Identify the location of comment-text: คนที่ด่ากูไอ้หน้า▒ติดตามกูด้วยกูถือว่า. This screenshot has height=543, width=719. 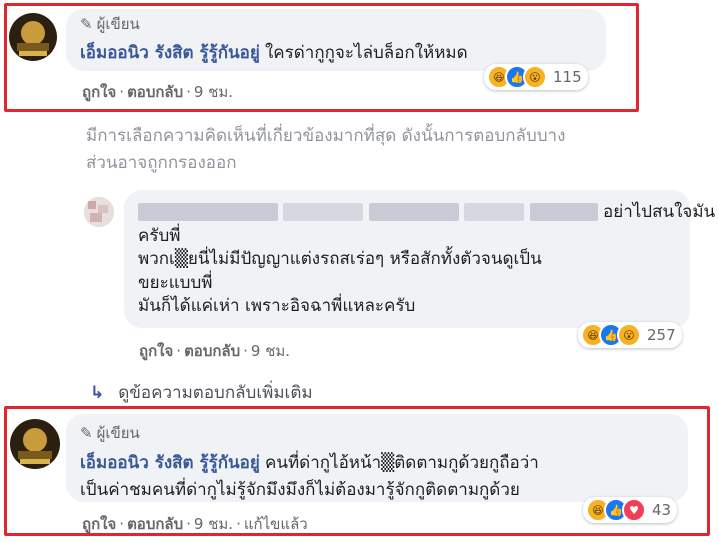
(401, 463).